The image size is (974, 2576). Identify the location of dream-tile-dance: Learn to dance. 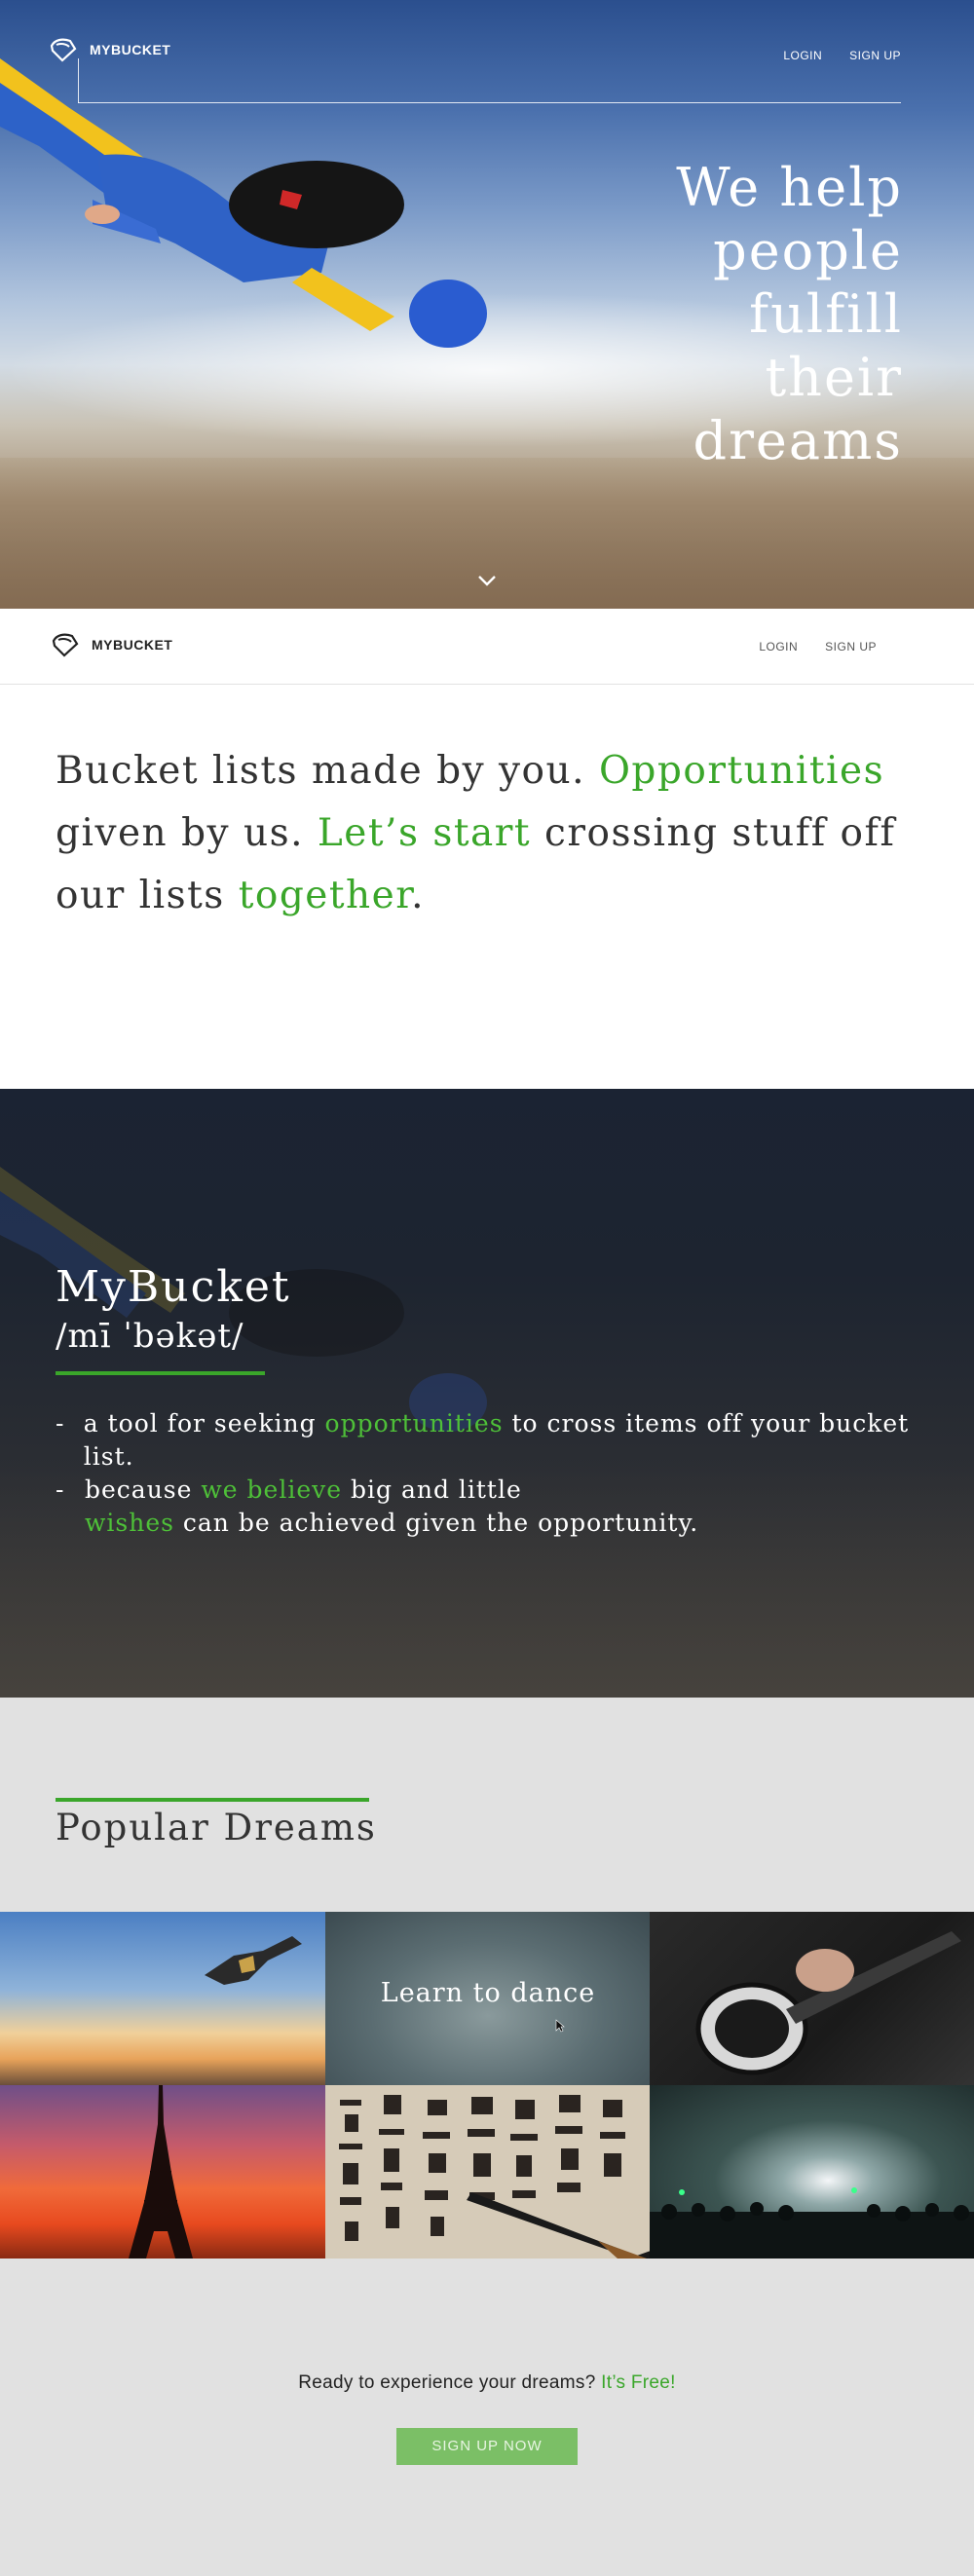
(488, 1998).